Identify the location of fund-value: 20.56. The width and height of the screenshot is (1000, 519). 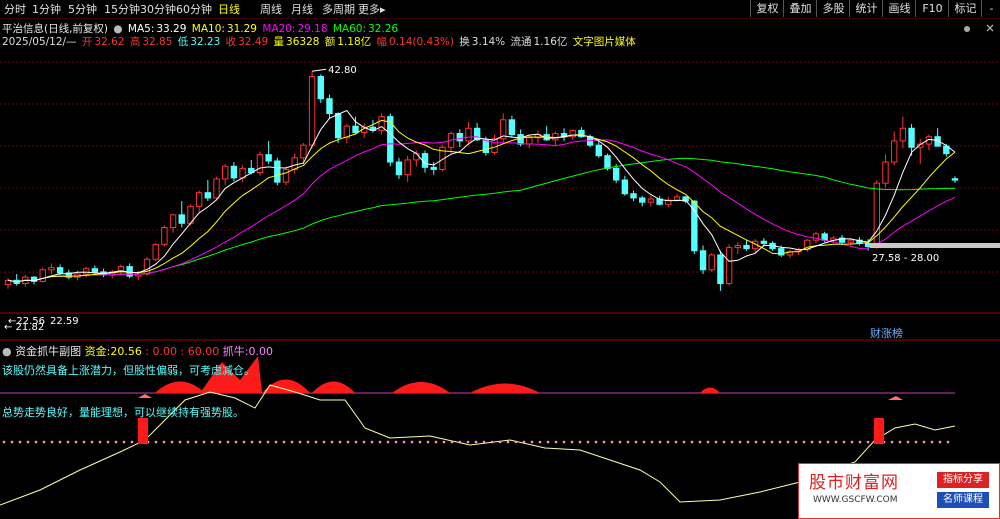
(126, 351).